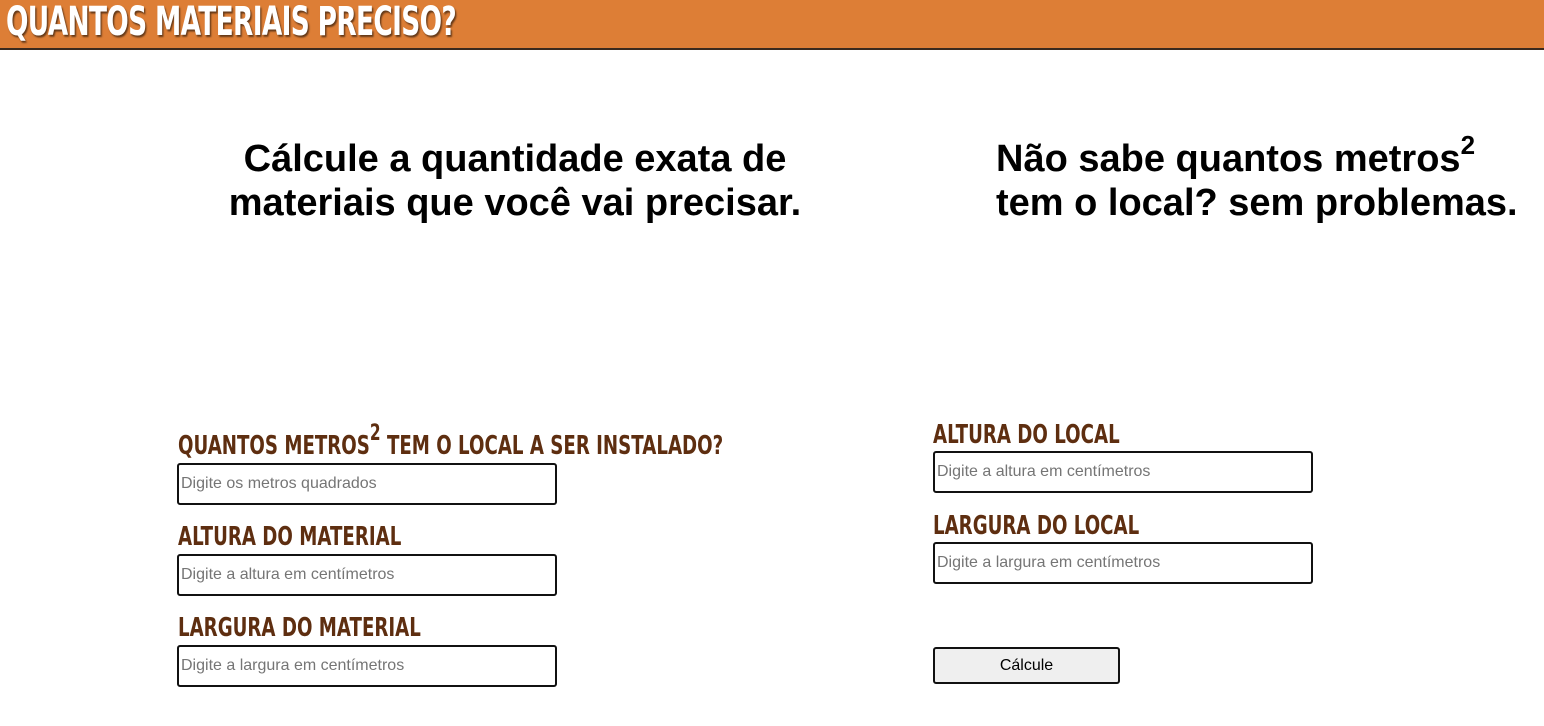 The image size is (1544, 726). What do you see at coordinates (1036, 526) in the screenshot?
I see `local-width-label: Largura do local` at bounding box center [1036, 526].